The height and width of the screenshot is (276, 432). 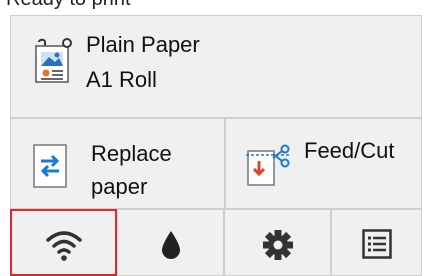 What do you see at coordinates (171, 245) in the screenshot?
I see `ink-drop-icon` at bounding box center [171, 245].